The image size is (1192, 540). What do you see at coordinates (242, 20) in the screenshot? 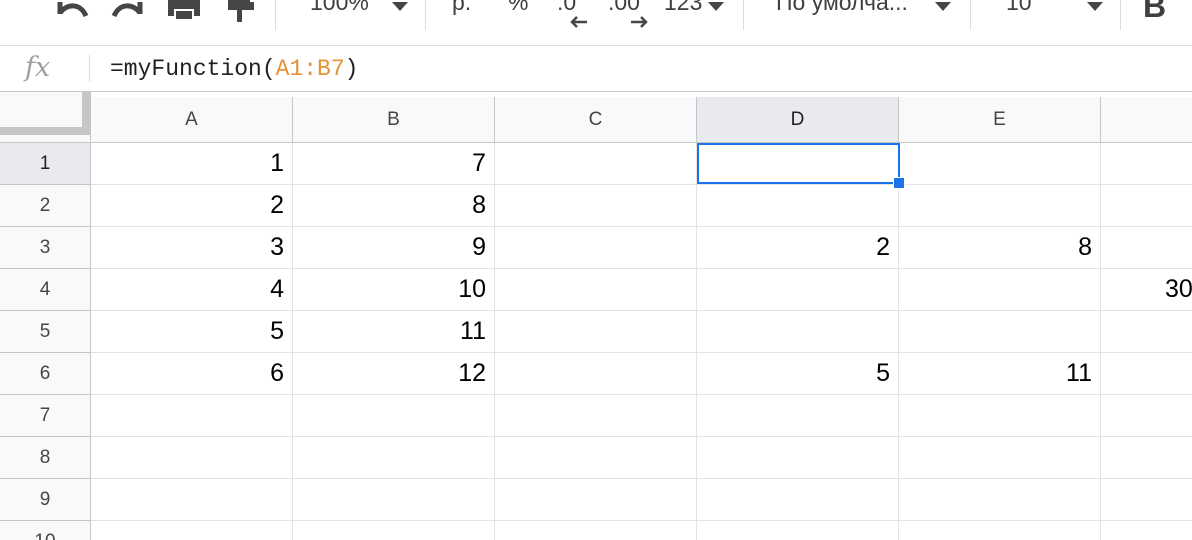
I see `paint-format-icon` at bounding box center [242, 20].